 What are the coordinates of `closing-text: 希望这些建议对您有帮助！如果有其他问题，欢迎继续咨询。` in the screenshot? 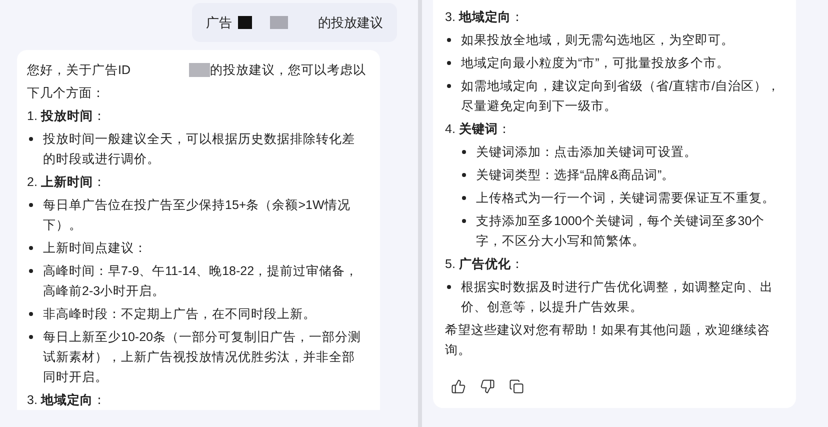 It's located at (608, 340).